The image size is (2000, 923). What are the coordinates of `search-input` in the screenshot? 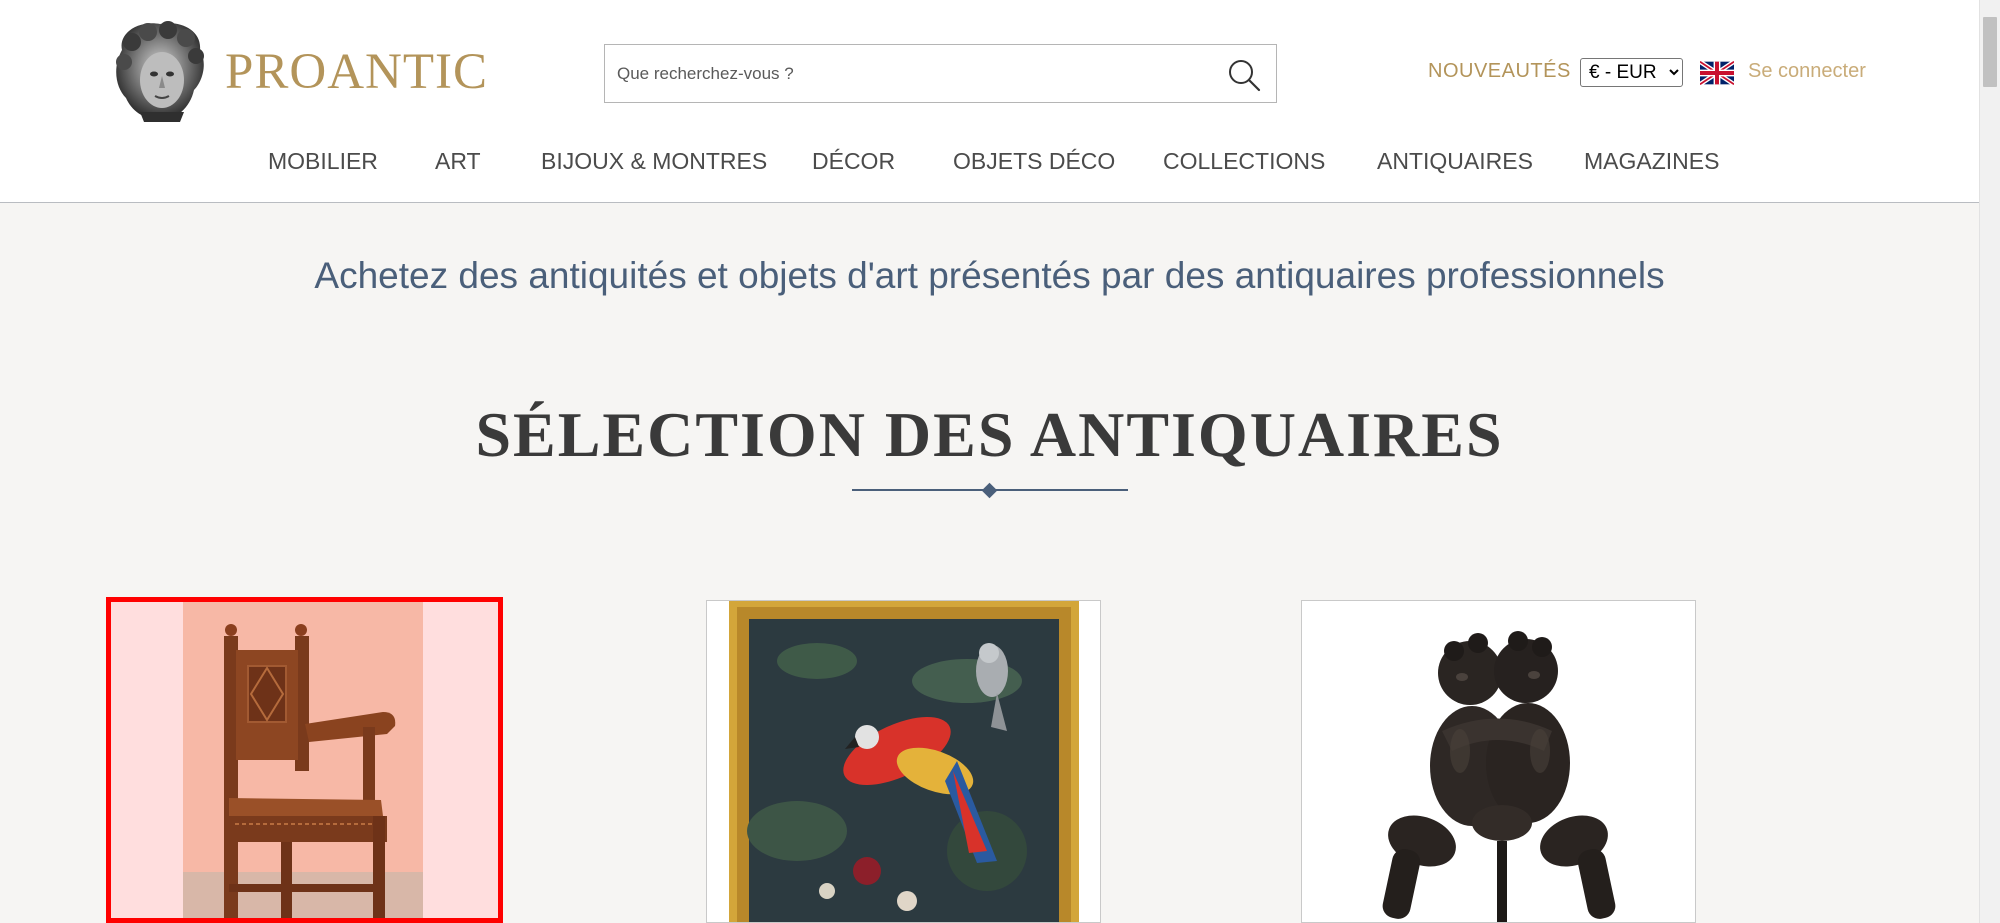 It's located at (907, 73).